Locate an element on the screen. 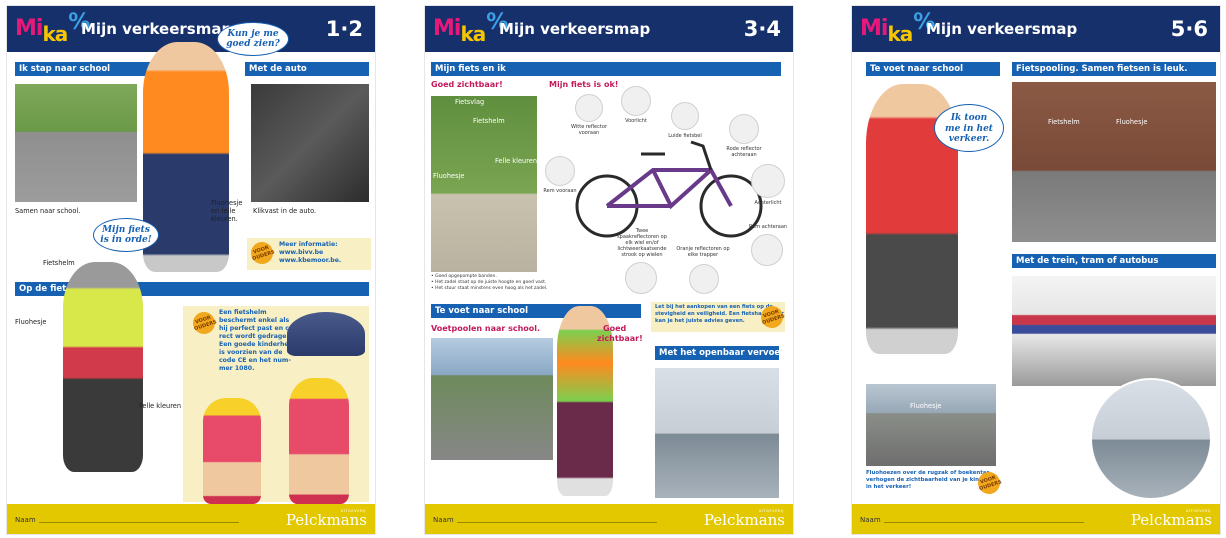  helmet-info-line: code CE en het num- is located at coordinates (255, 360).